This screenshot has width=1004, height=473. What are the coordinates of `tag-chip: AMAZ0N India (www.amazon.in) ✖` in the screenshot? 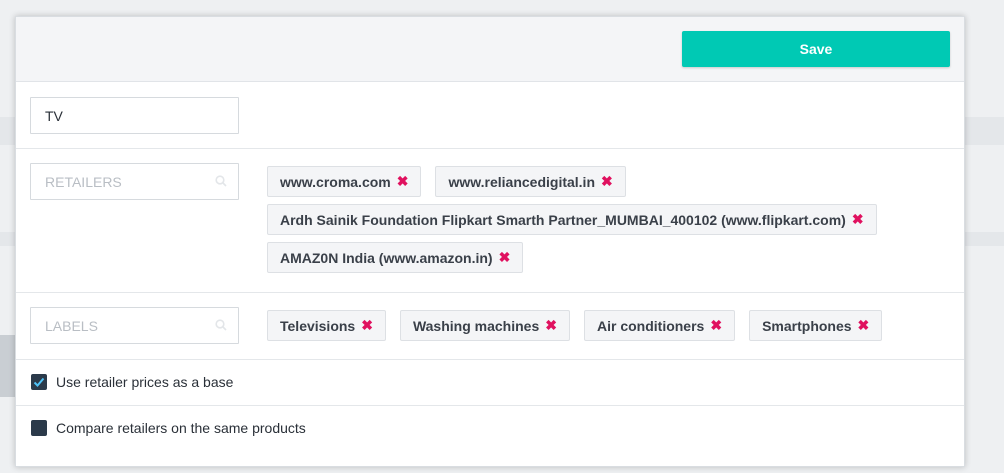 It's located at (395, 257).